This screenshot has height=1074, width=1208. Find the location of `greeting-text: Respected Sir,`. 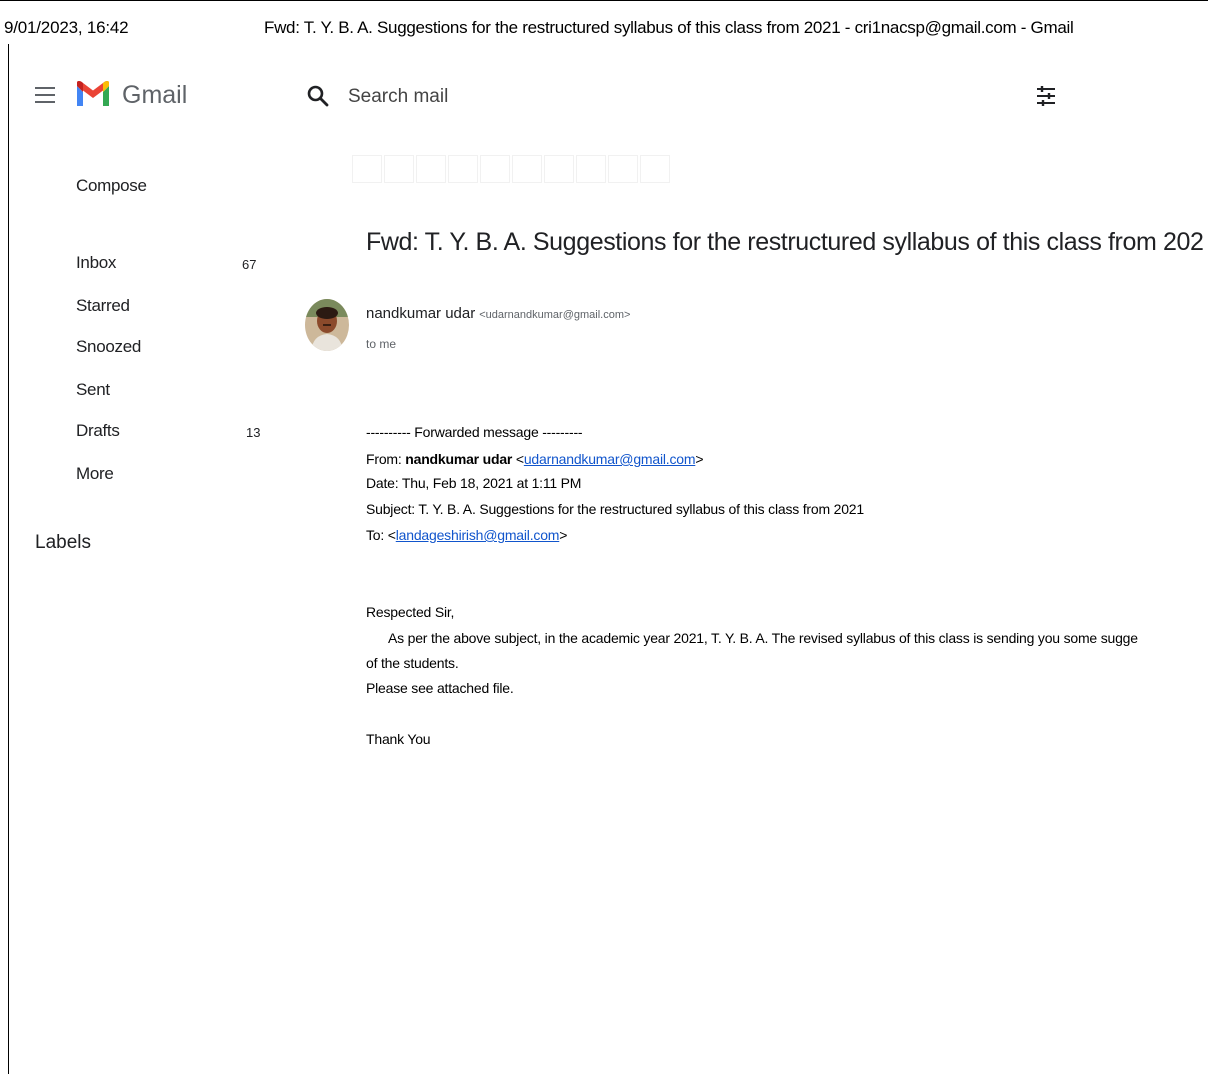

greeting-text: Respected Sir, is located at coordinates (410, 612).